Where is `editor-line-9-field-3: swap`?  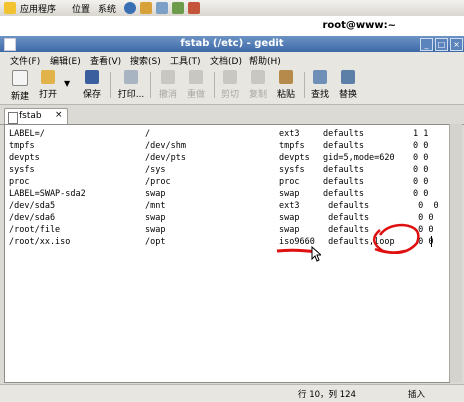
editor-line-9-field-3: swap is located at coordinates (289, 230).